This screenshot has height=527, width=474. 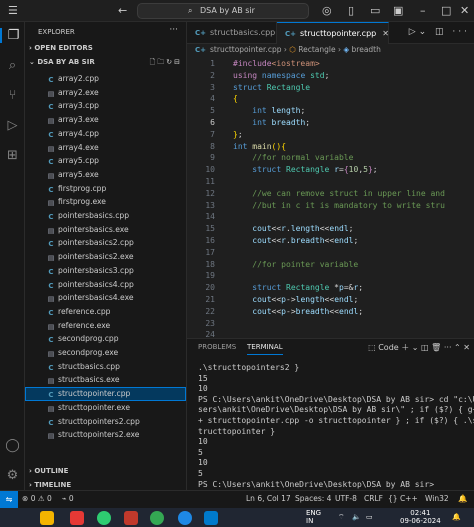 I want to click on timeline-section: › TIMELINE, so click(x=50, y=485).